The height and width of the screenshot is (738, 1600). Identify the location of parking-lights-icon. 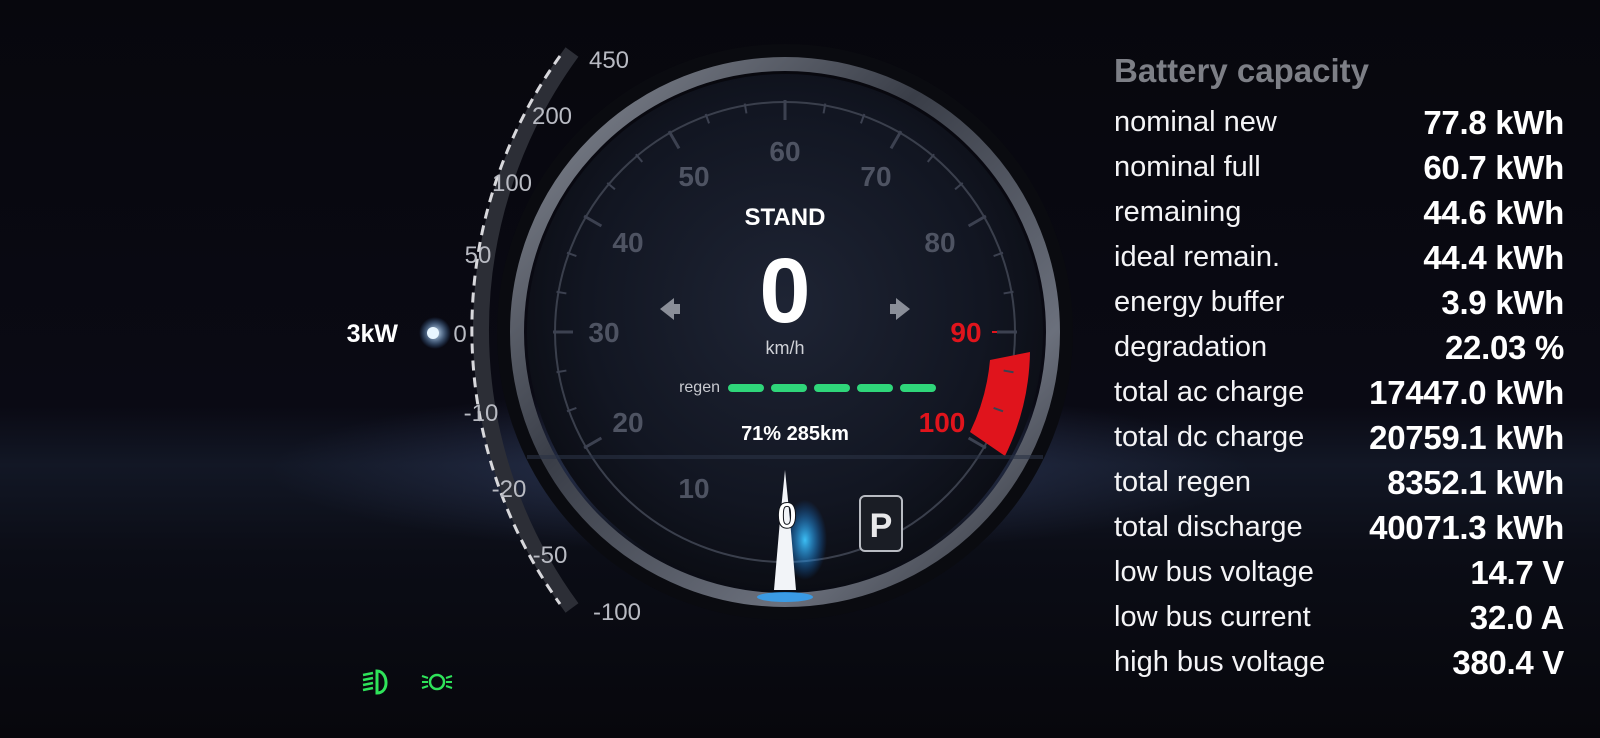
(437, 682).